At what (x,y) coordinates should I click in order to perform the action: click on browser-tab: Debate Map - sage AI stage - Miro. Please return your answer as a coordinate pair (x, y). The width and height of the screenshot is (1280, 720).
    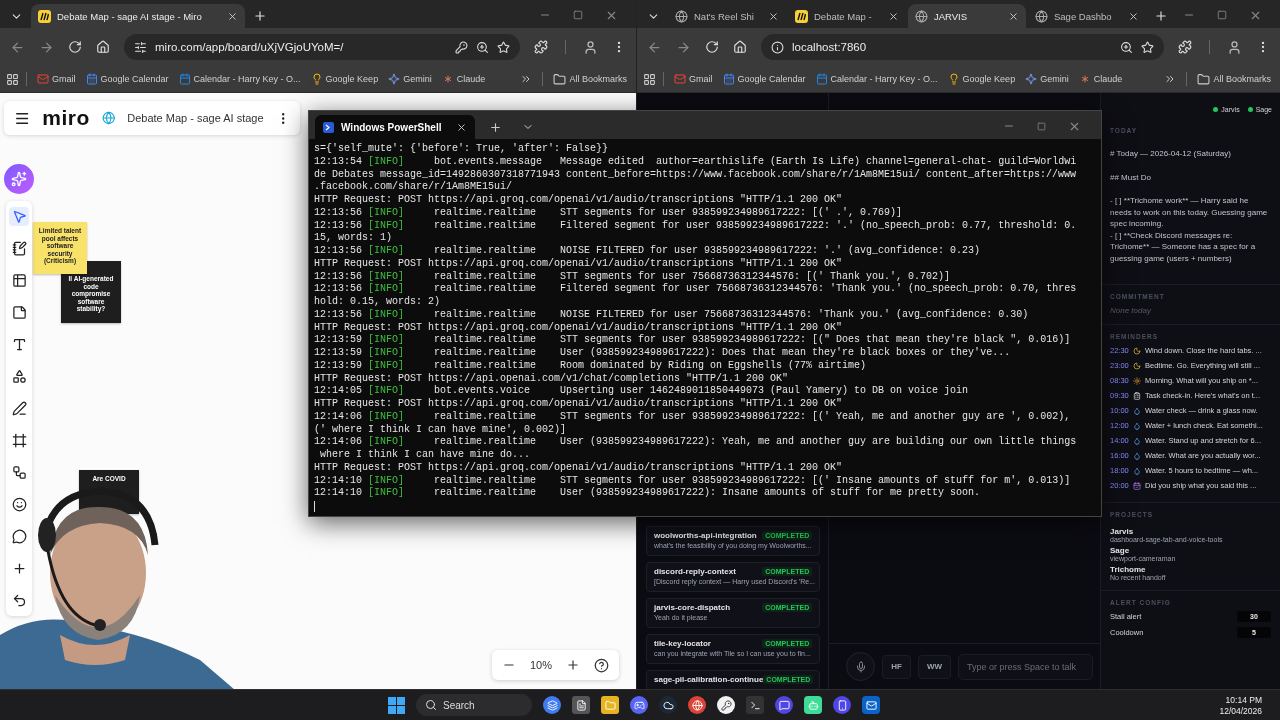
    Looking at the image, I should click on (138, 16).